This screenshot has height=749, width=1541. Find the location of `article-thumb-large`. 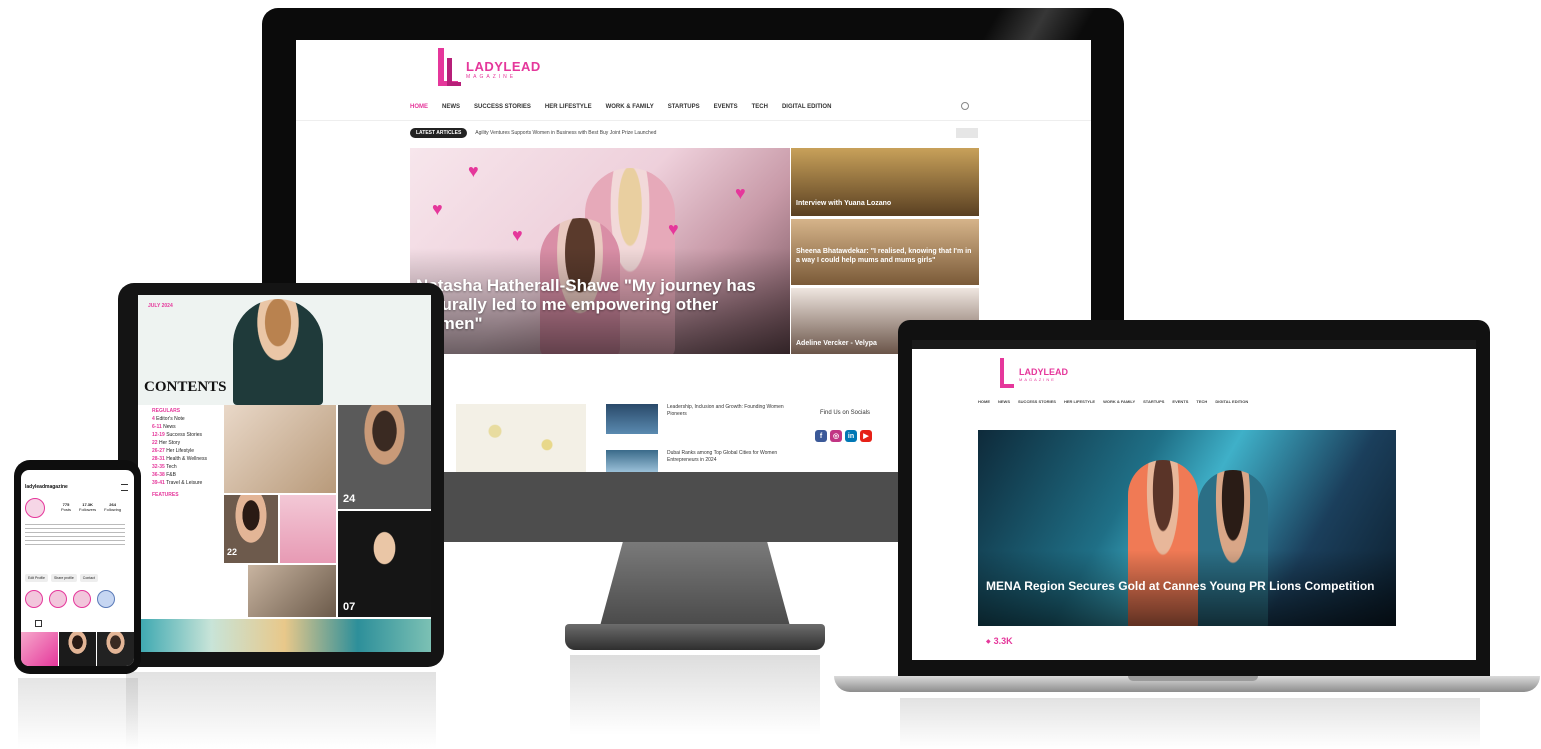

article-thumb-large is located at coordinates (521, 438).